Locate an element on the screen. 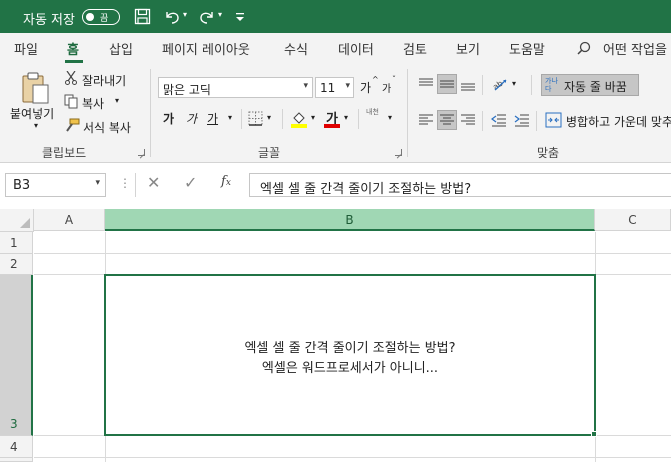 This screenshot has width=671, height=462. chevron-down-icon: ▾ is located at coordinates (97, 183).